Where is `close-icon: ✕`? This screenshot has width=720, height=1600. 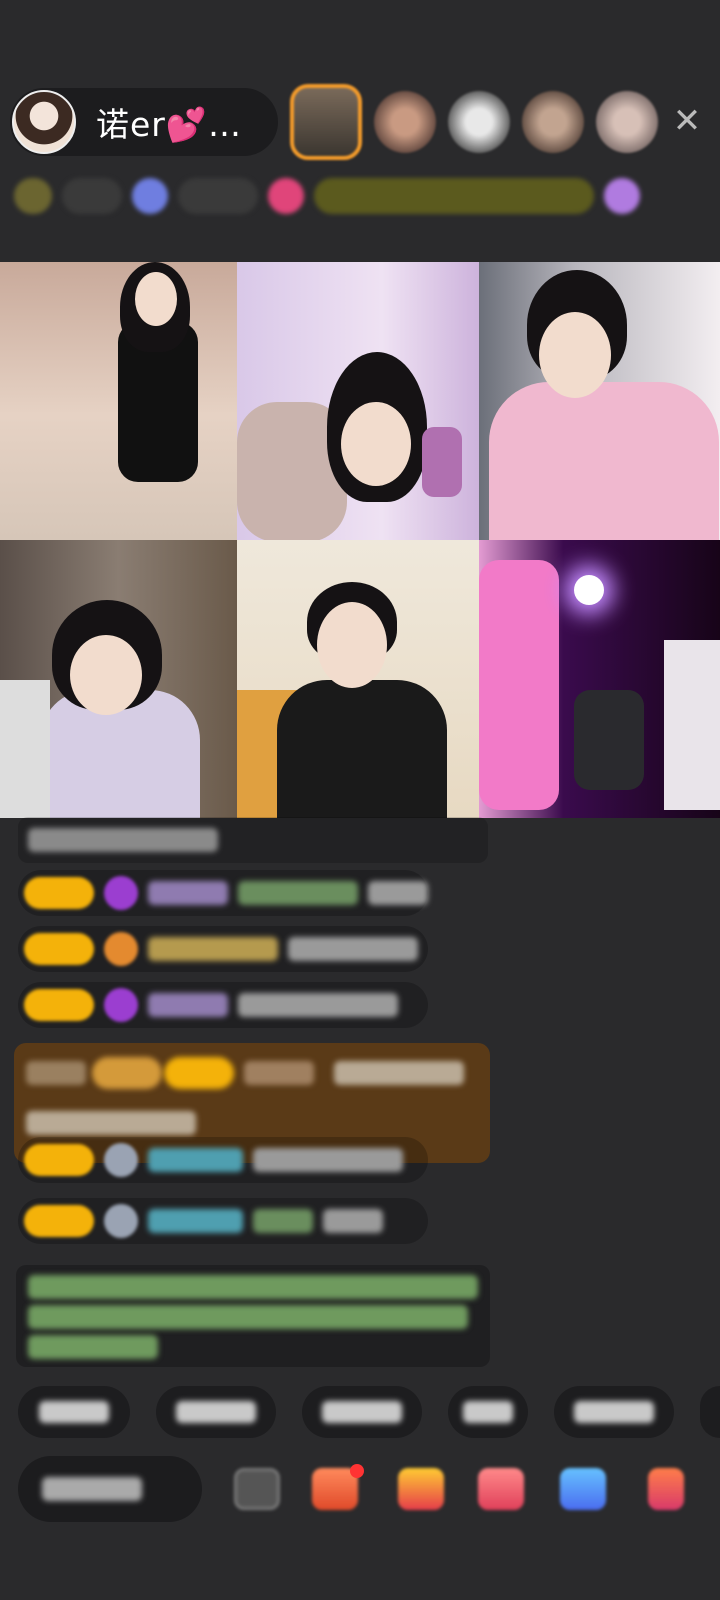 close-icon: ✕ is located at coordinates (687, 121).